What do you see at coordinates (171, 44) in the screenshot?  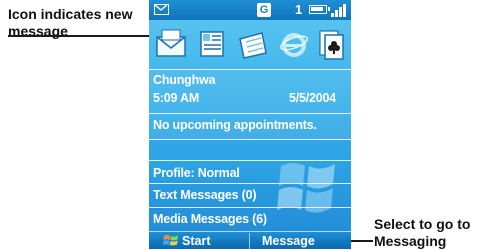 I see `messaging-envelope-icon` at bounding box center [171, 44].